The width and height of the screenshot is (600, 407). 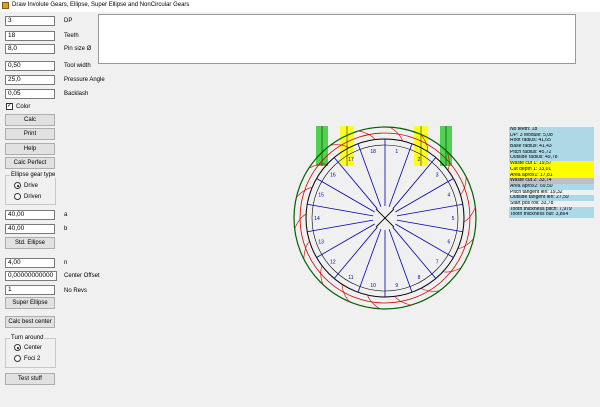 What do you see at coordinates (337, 39) in the screenshot?
I see `output-textbox` at bounding box center [337, 39].